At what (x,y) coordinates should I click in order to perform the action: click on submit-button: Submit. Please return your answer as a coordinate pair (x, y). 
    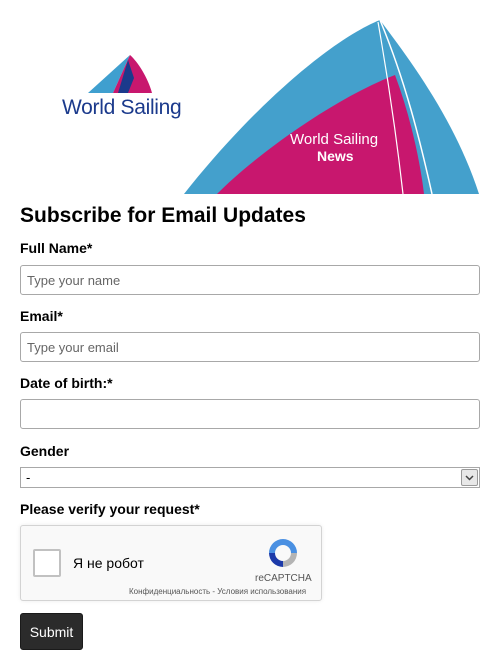
    Looking at the image, I should click on (51, 631).